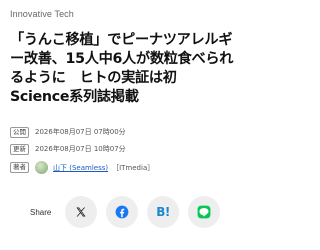 The width and height of the screenshot is (320, 250). Describe the element at coordinates (19, 149) in the screenshot. I see `updated-badge: 更新` at that location.